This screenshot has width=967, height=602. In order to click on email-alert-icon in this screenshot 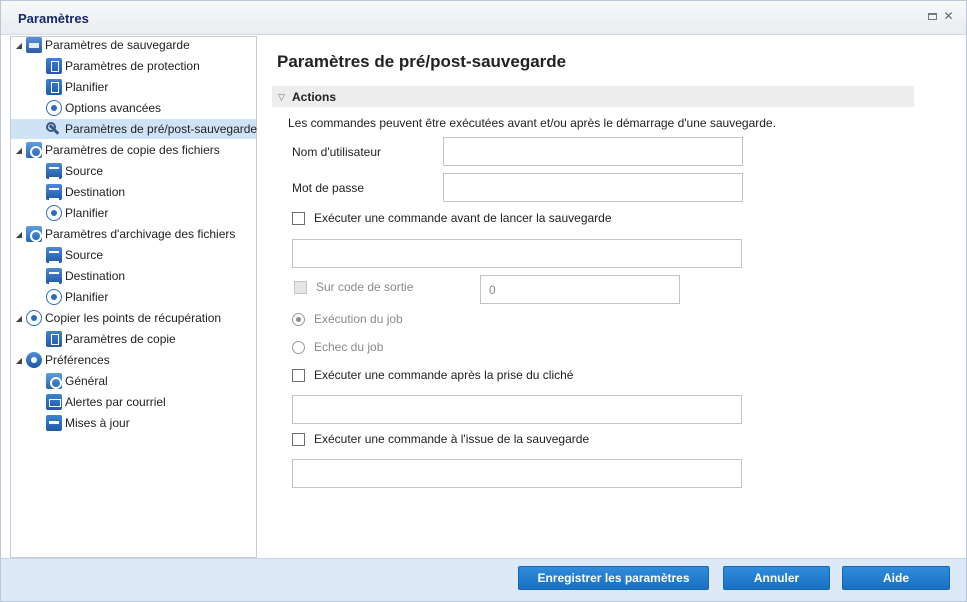, I will do `click(54, 402)`.